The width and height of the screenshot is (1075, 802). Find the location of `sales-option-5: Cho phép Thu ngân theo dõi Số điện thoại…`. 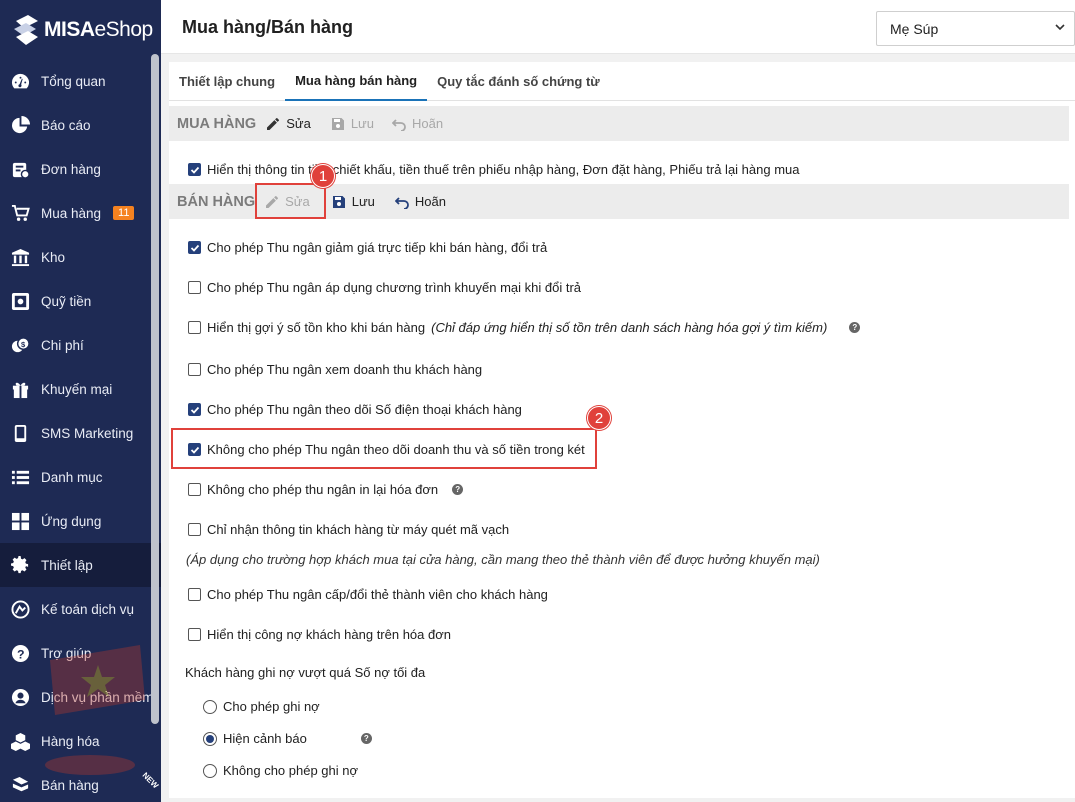

sales-option-5: Cho phép Thu ngân theo dõi Số điện thoại… is located at coordinates (355, 409).